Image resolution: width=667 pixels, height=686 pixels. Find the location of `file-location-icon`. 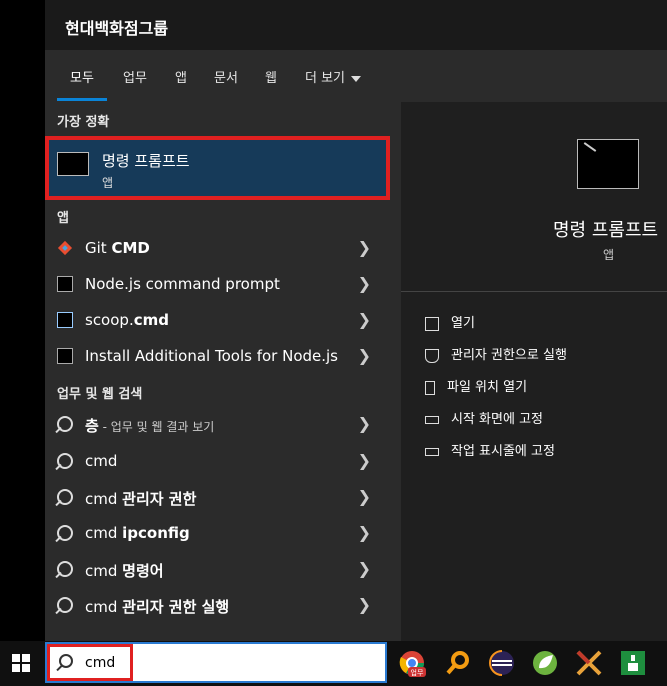

file-location-icon is located at coordinates (430, 387).